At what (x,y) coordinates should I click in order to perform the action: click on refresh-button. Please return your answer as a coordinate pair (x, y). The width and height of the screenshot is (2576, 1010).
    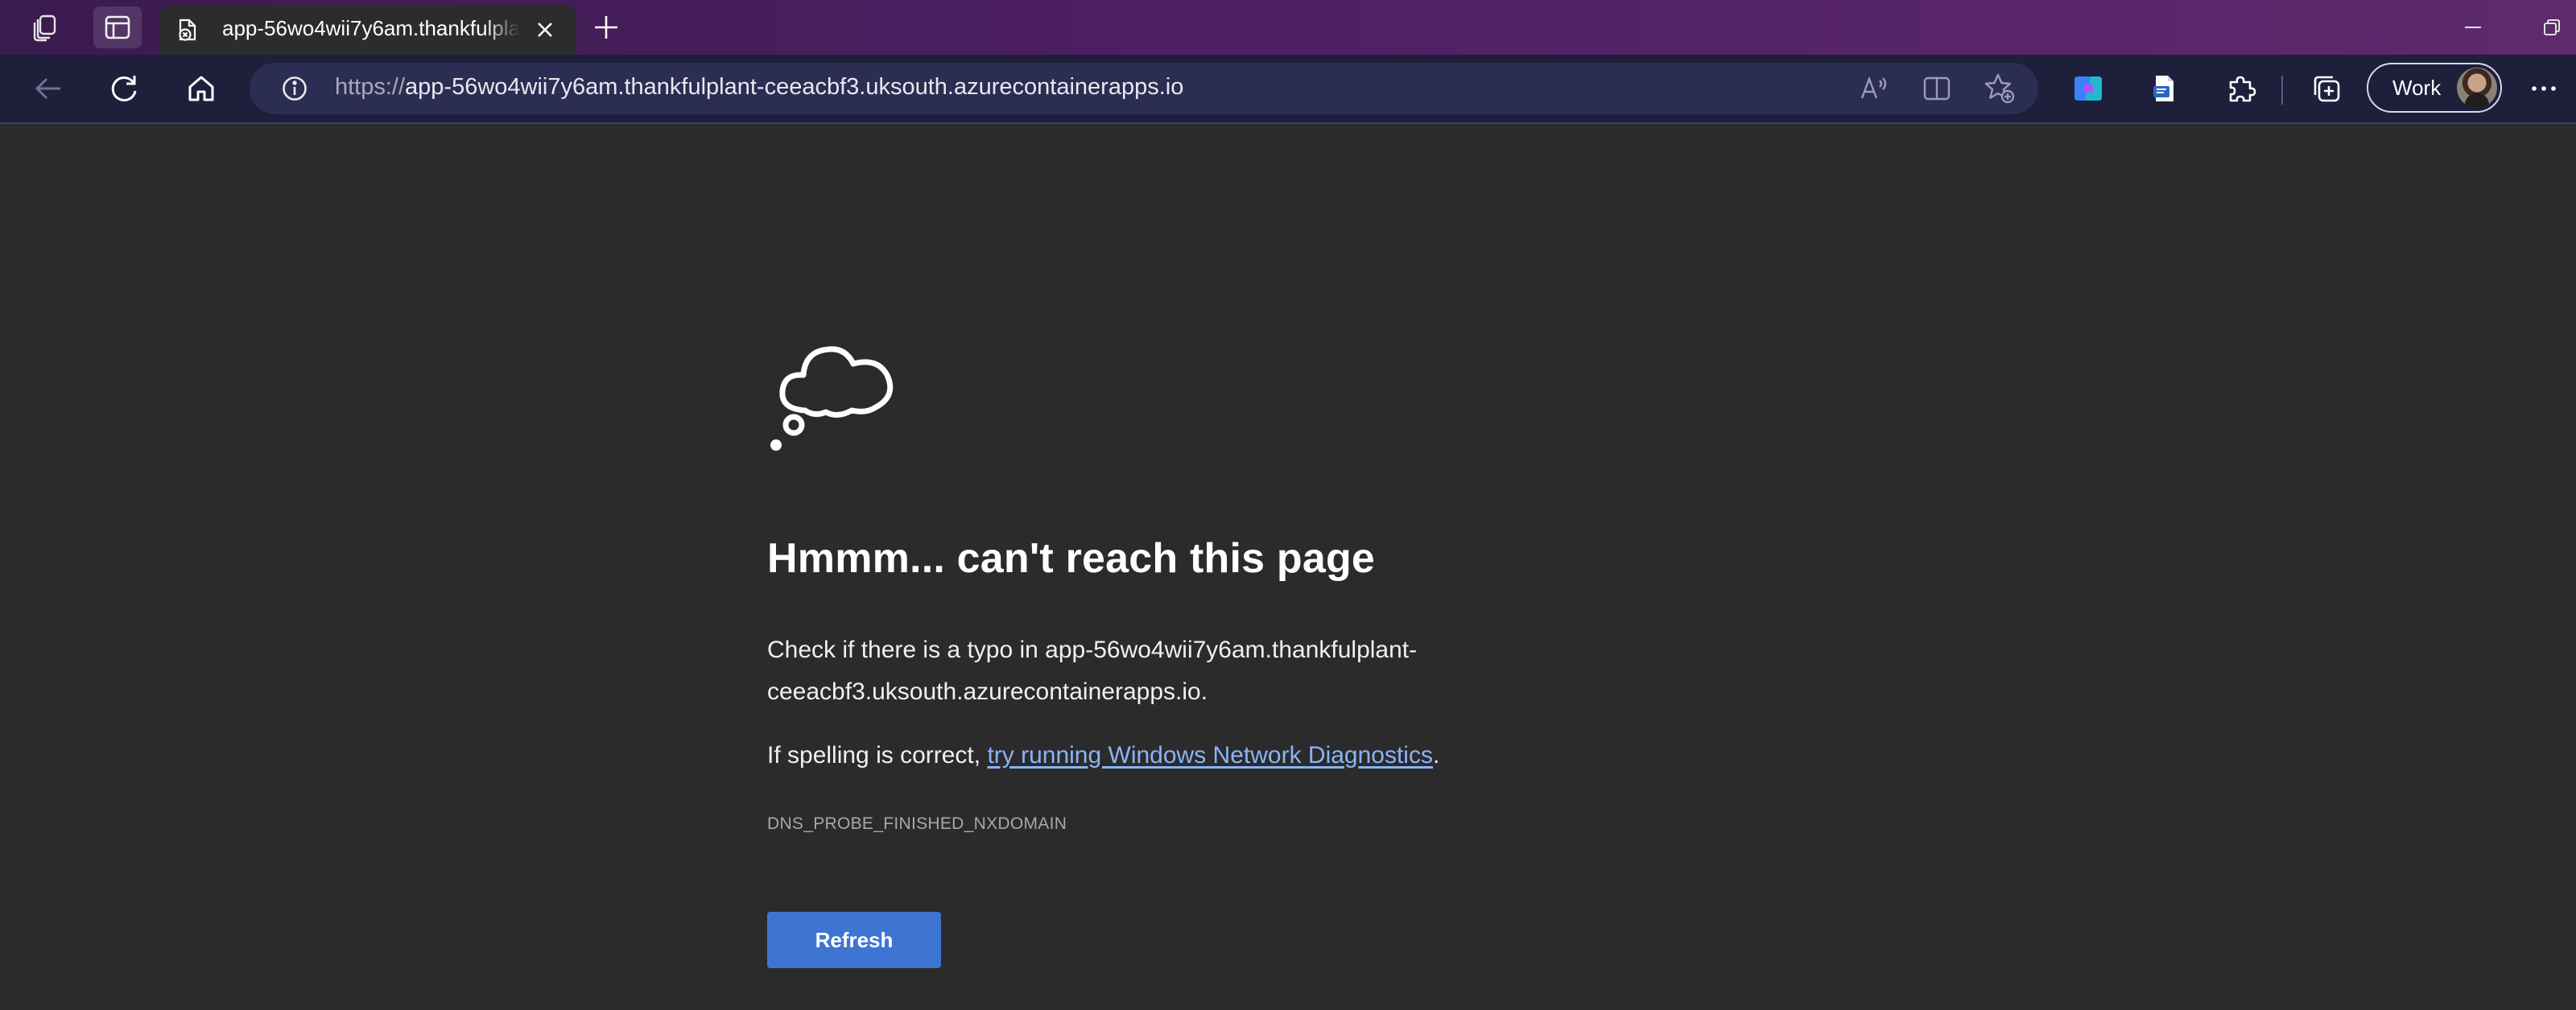
    Looking at the image, I should click on (124, 88).